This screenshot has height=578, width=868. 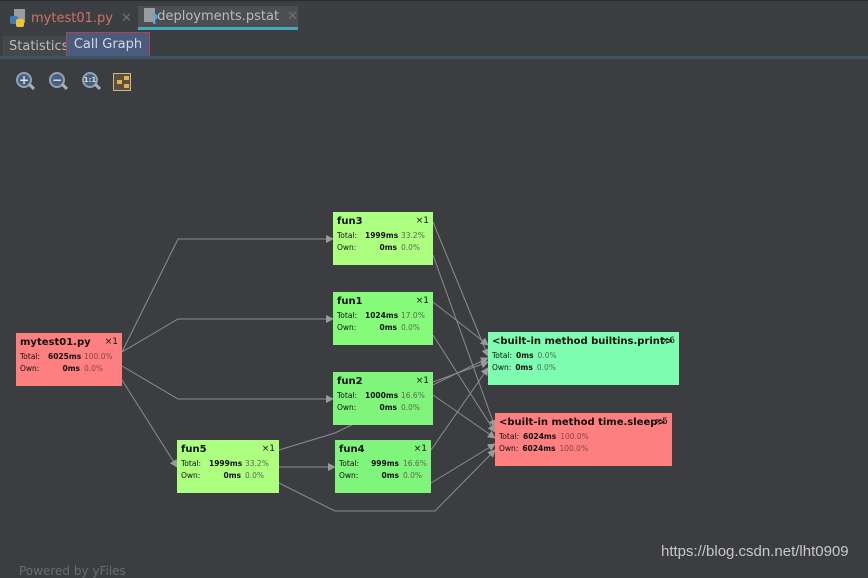 I want to click on edge-fun4-to-print, so click(x=459, y=409).